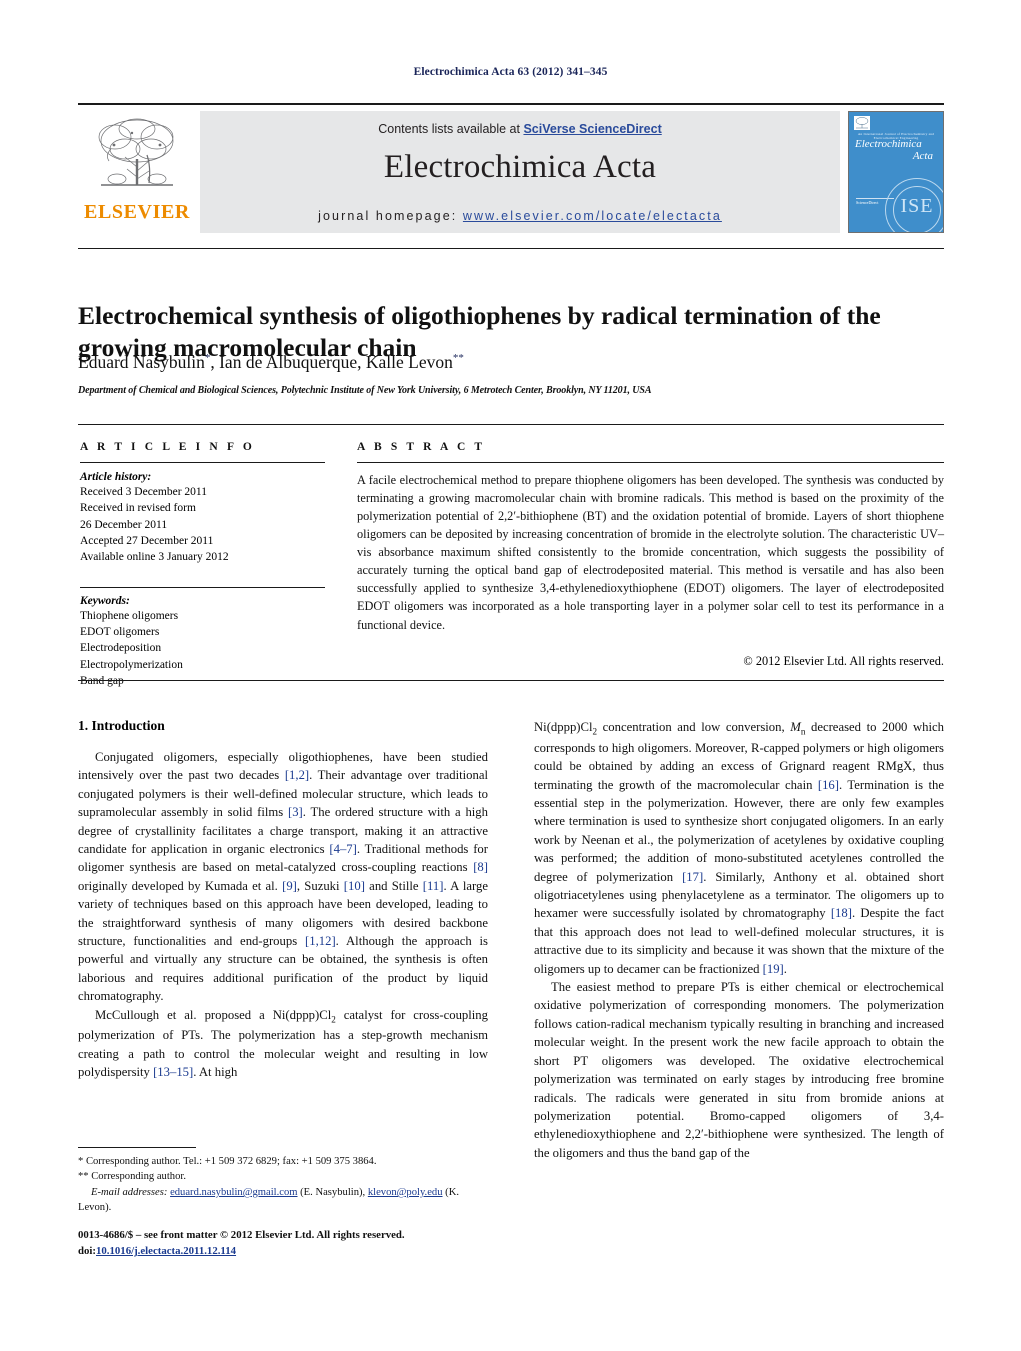  Describe the element at coordinates (202, 462) in the screenshot. I see `article-info-rule` at that location.